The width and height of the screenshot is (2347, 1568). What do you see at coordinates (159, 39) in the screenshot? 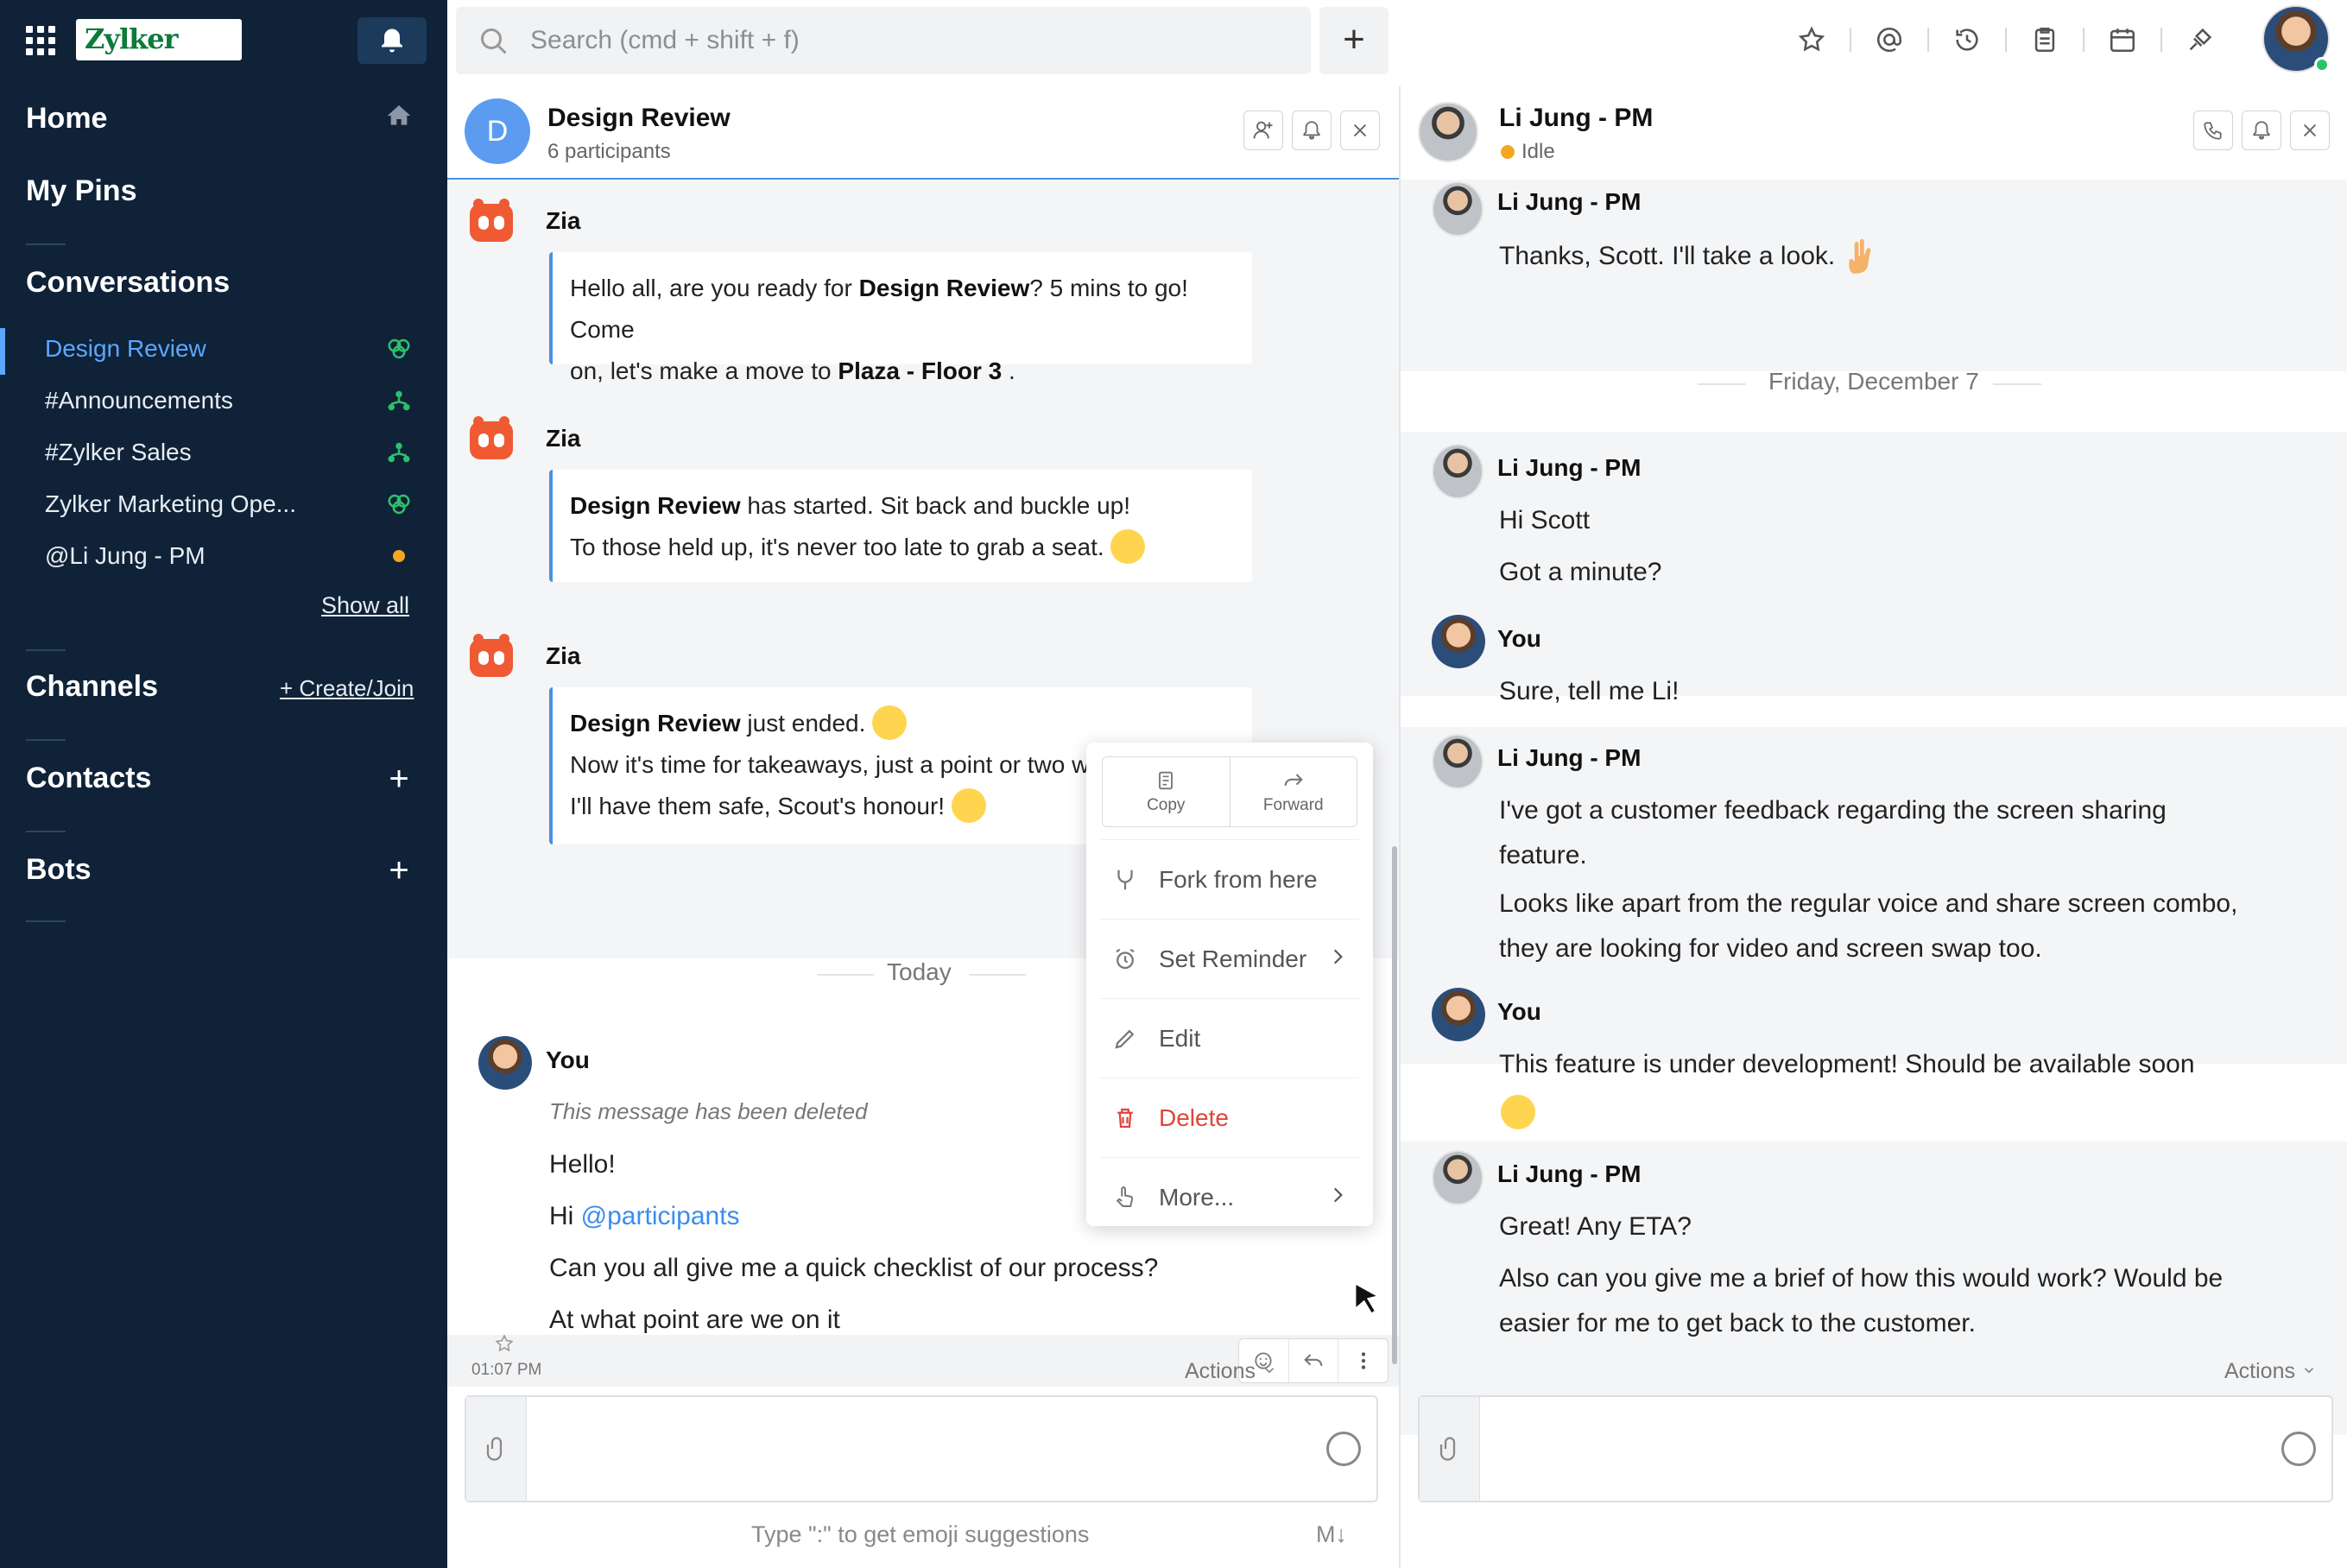
I see `zylker-logo: Zylker` at bounding box center [159, 39].